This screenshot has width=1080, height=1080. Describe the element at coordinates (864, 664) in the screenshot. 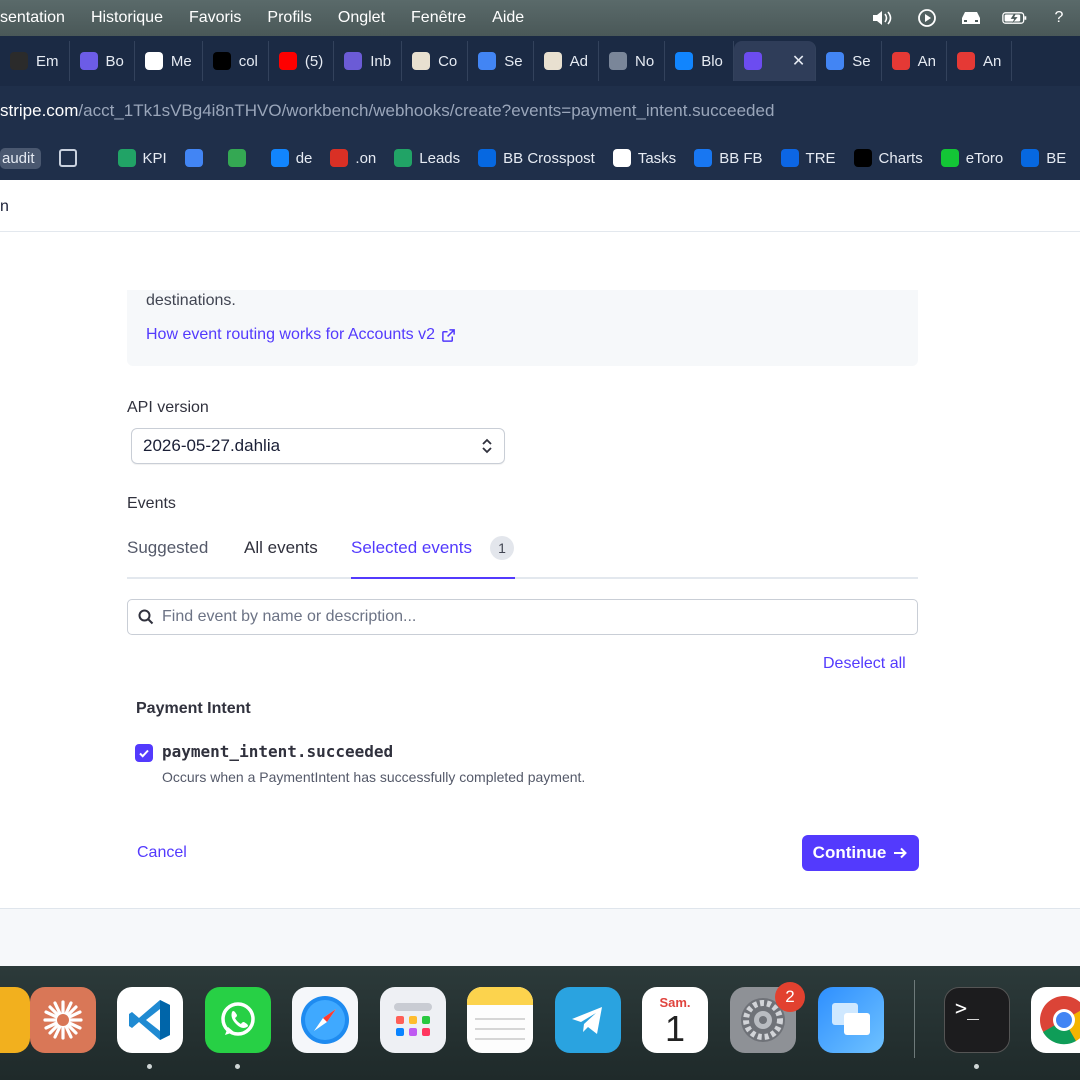

I see `deselect-all-button: Deselect all` at that location.